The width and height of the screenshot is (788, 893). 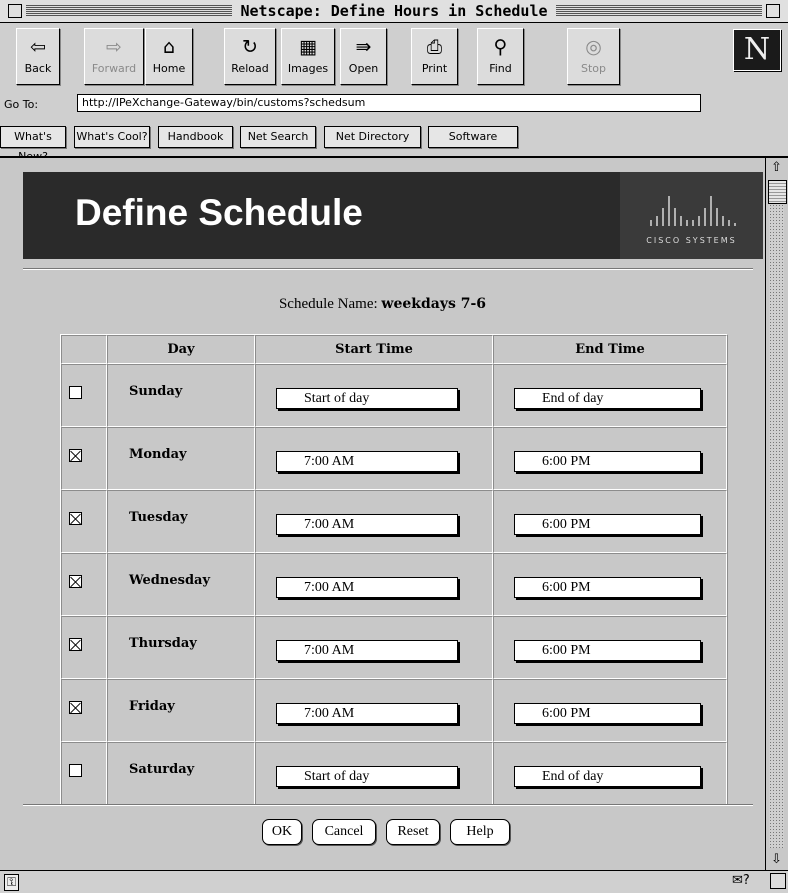 What do you see at coordinates (21, 104) in the screenshot?
I see `location-label: Go To:` at bounding box center [21, 104].